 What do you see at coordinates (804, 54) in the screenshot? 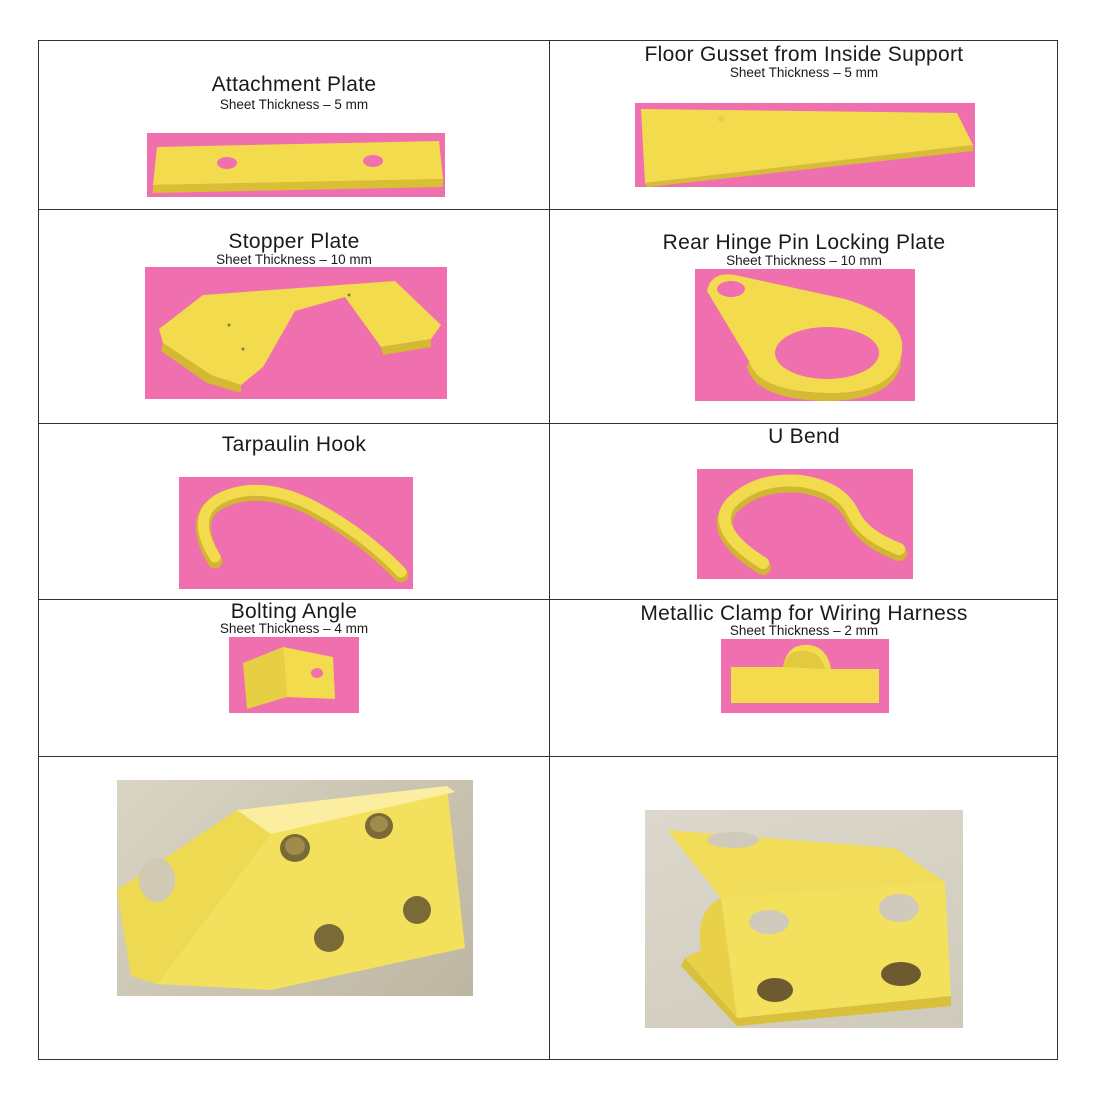
I see `part-title: Floor Gusset from Inside Support` at bounding box center [804, 54].